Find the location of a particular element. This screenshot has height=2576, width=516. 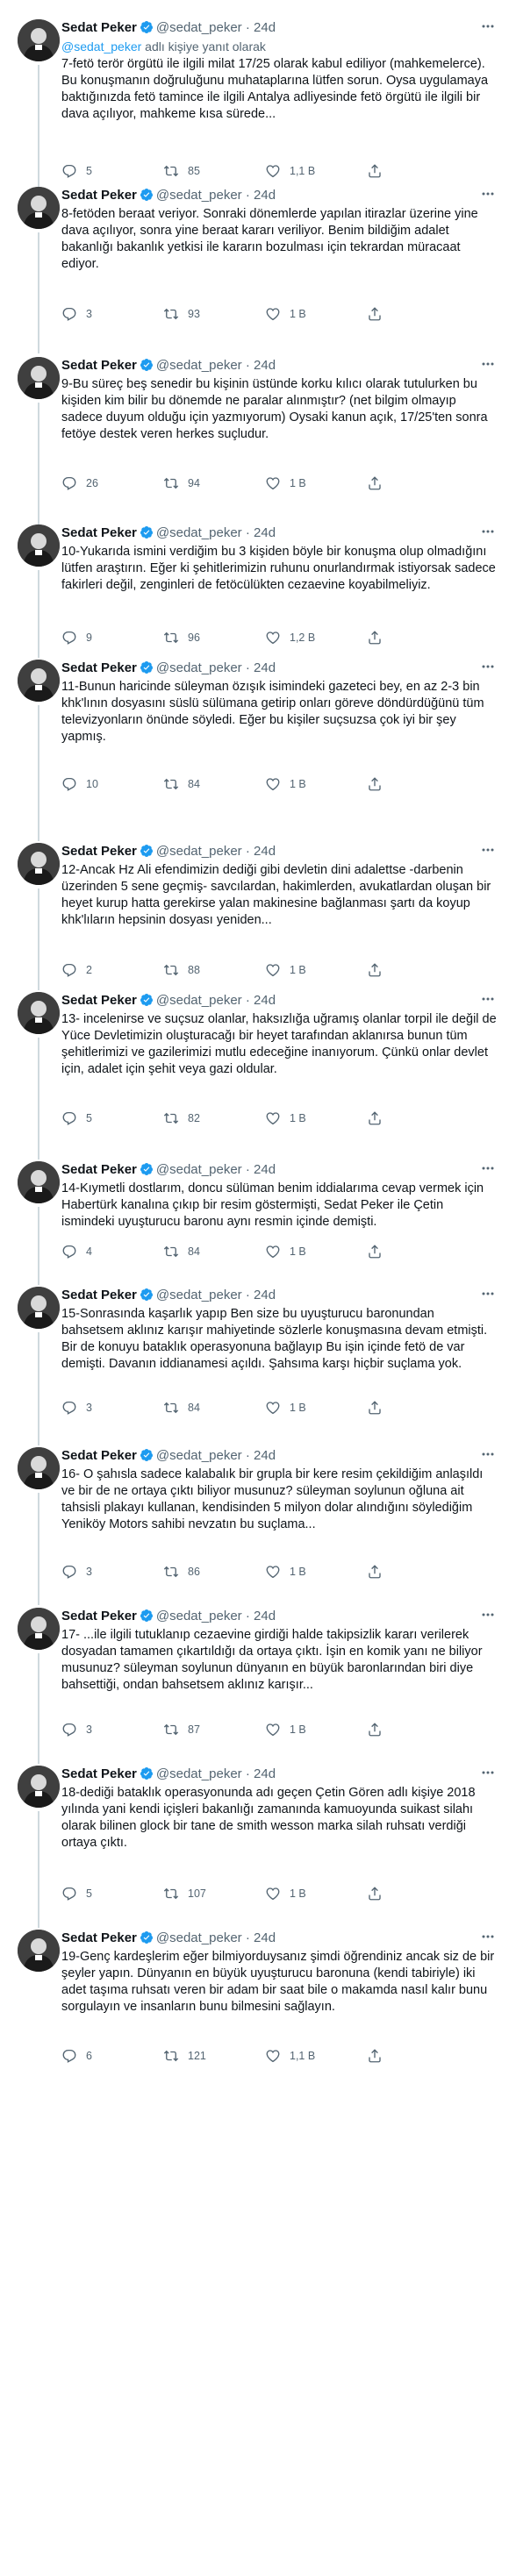

reply-button: 10 is located at coordinates (79, 784).